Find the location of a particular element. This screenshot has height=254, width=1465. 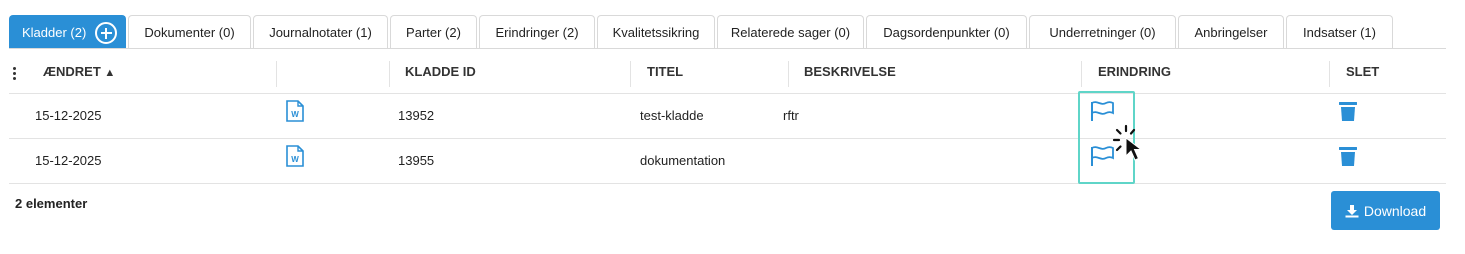

tab-label: Dagsordenpunkter (0) is located at coordinates (946, 32).